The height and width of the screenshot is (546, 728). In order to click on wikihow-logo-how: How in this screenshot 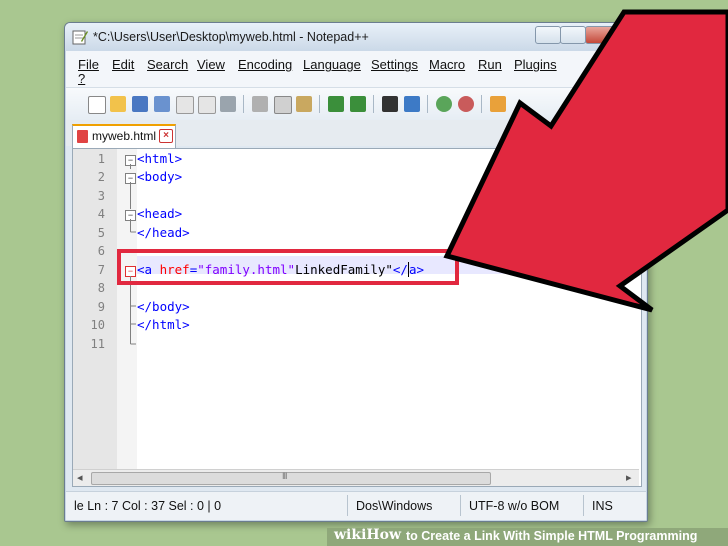, I will do `click(384, 535)`.